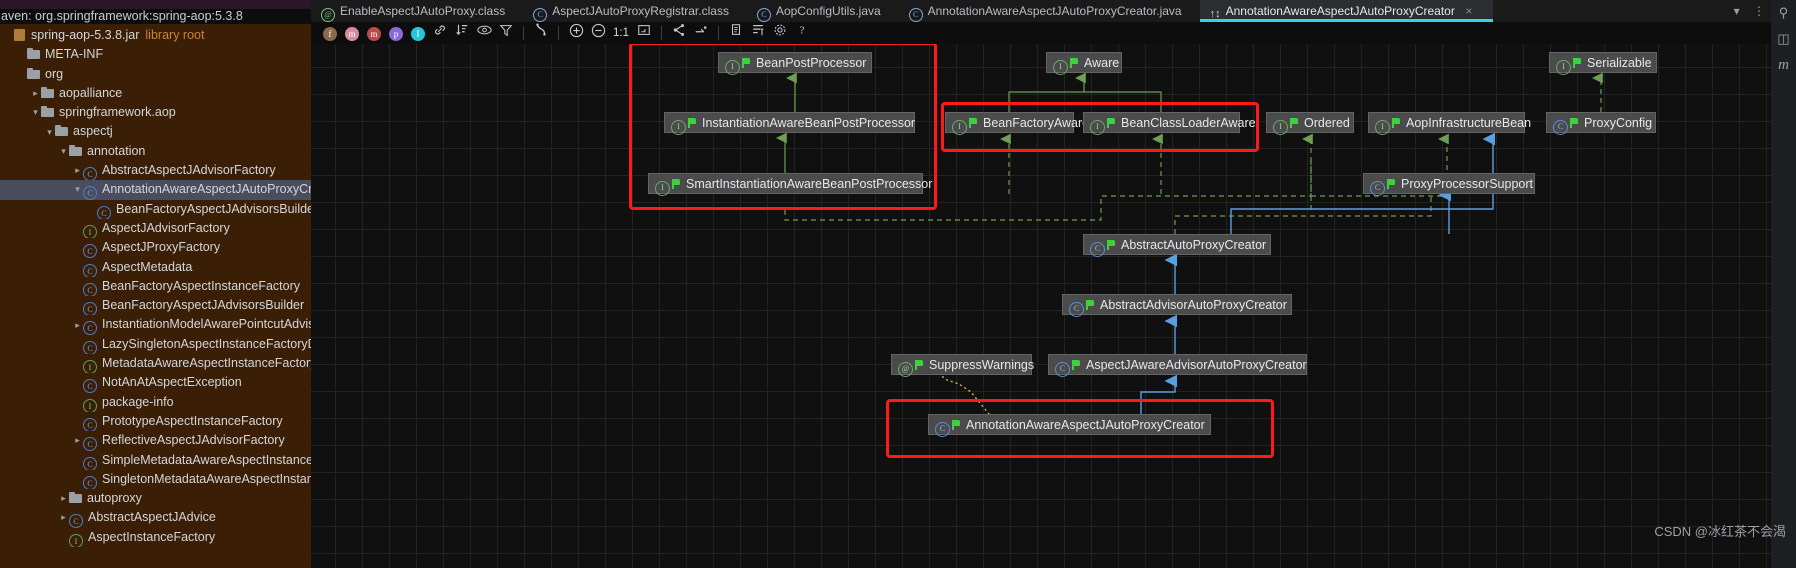 This screenshot has width=1796, height=568. Describe the element at coordinates (396, 33) in the screenshot. I see `property-filter-toggle: p` at that location.